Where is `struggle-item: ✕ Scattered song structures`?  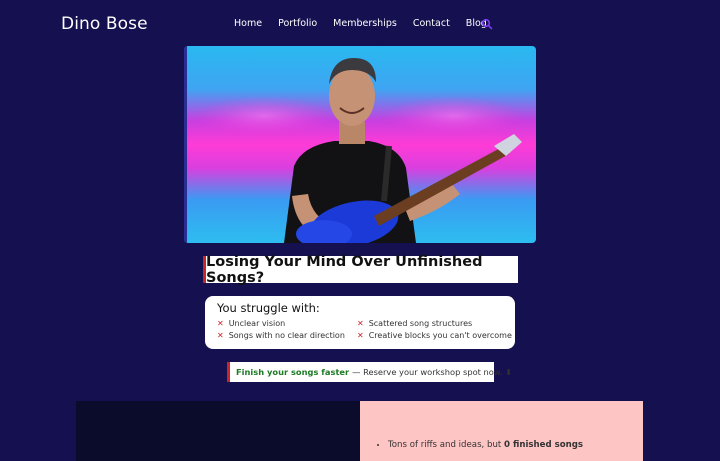 struggle-item: ✕ Scattered song structures is located at coordinates (432, 323).